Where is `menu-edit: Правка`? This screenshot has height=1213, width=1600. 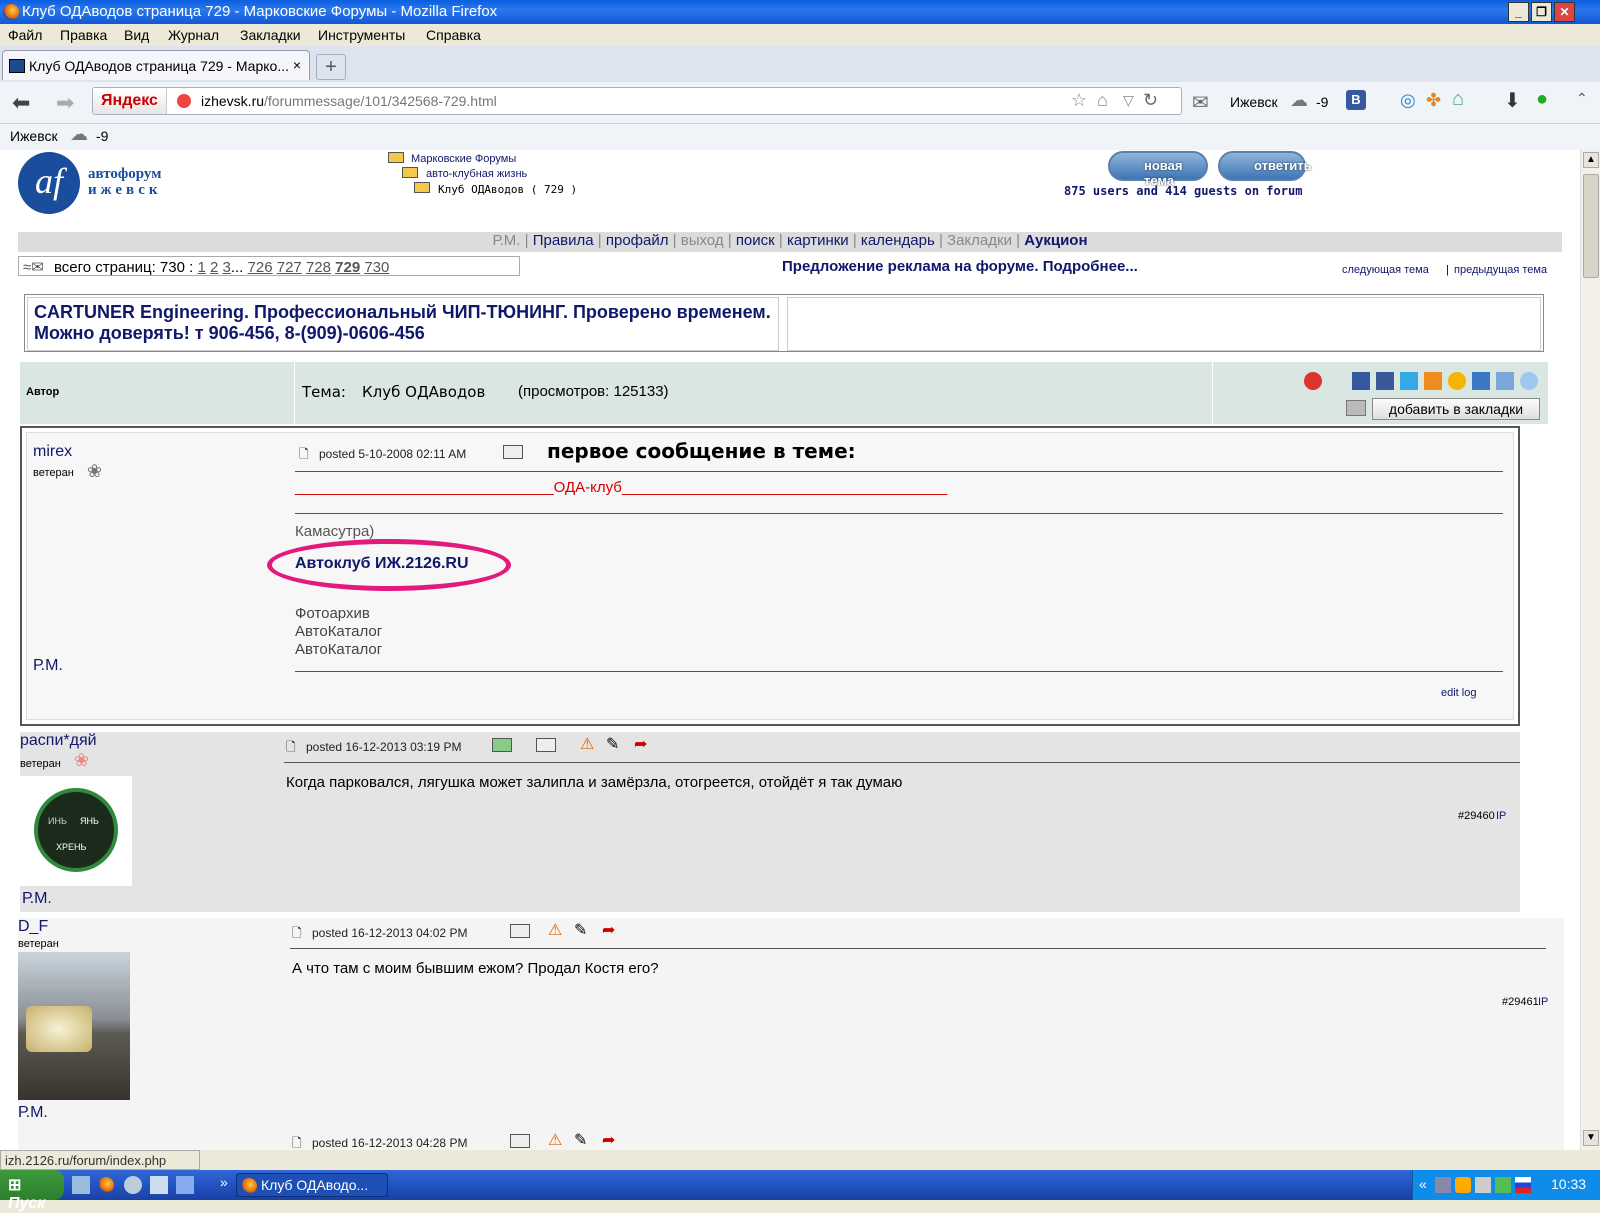 menu-edit: Правка is located at coordinates (83, 35).